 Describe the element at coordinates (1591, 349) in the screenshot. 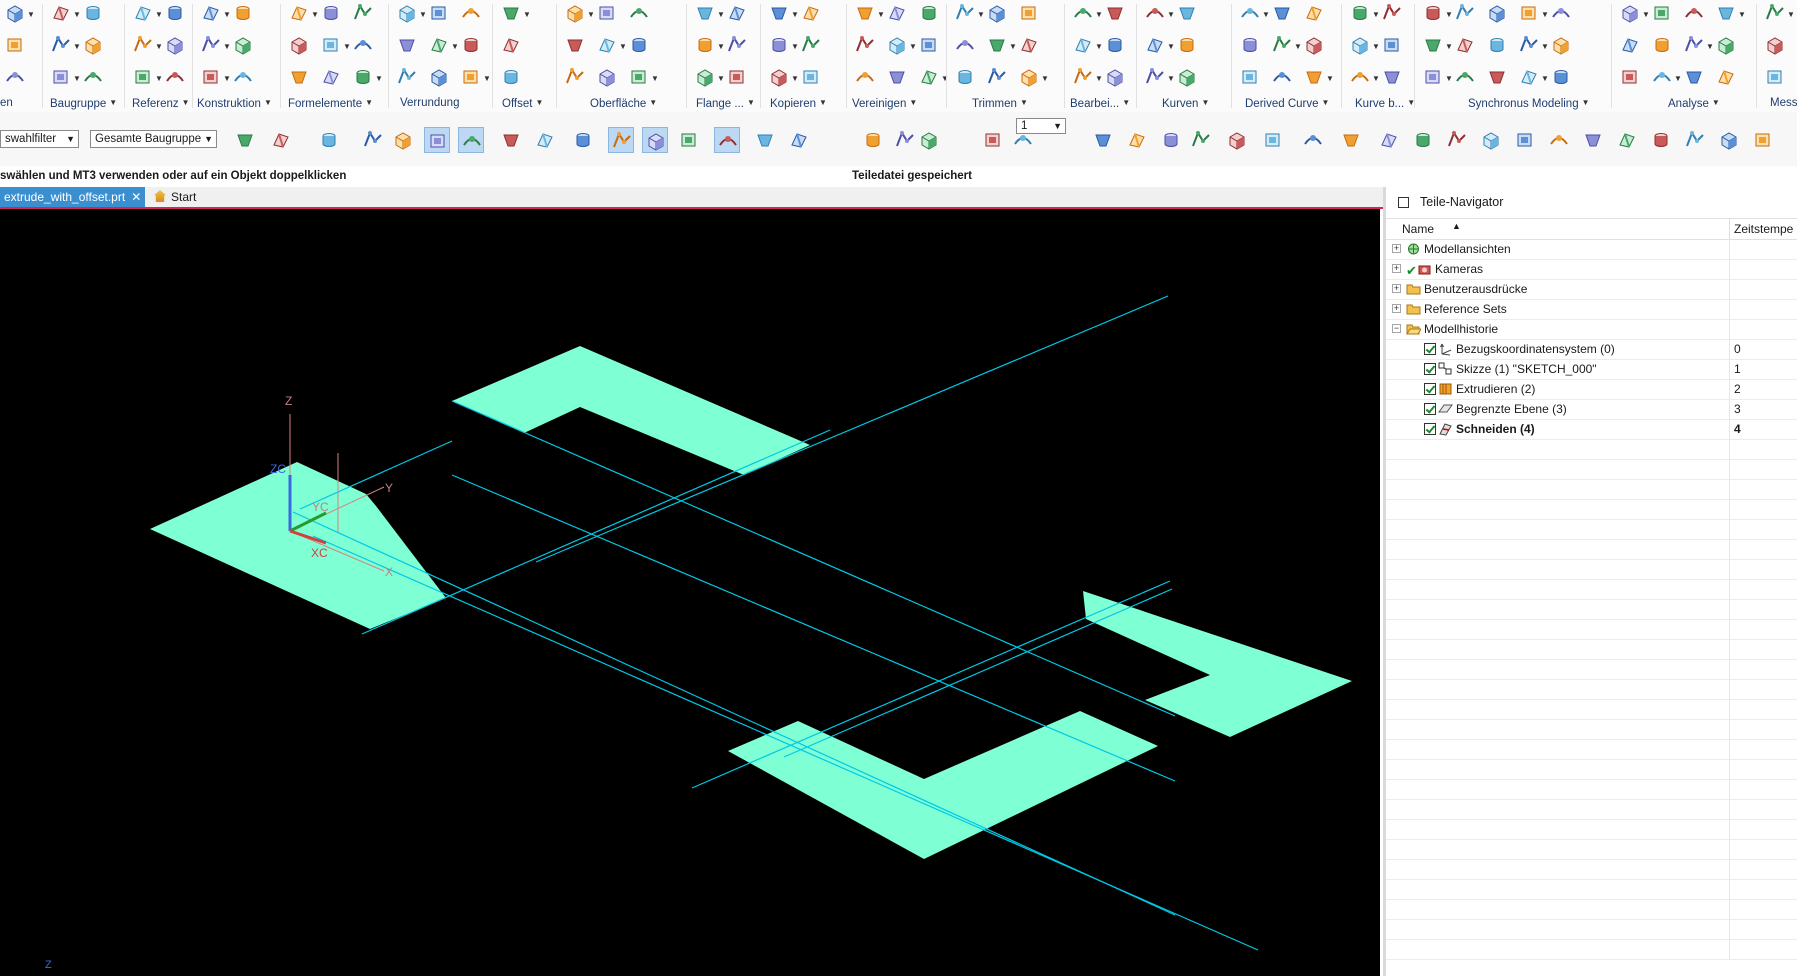

I see `tree-row: Bezugskoordinatensystem (0) 0` at that location.